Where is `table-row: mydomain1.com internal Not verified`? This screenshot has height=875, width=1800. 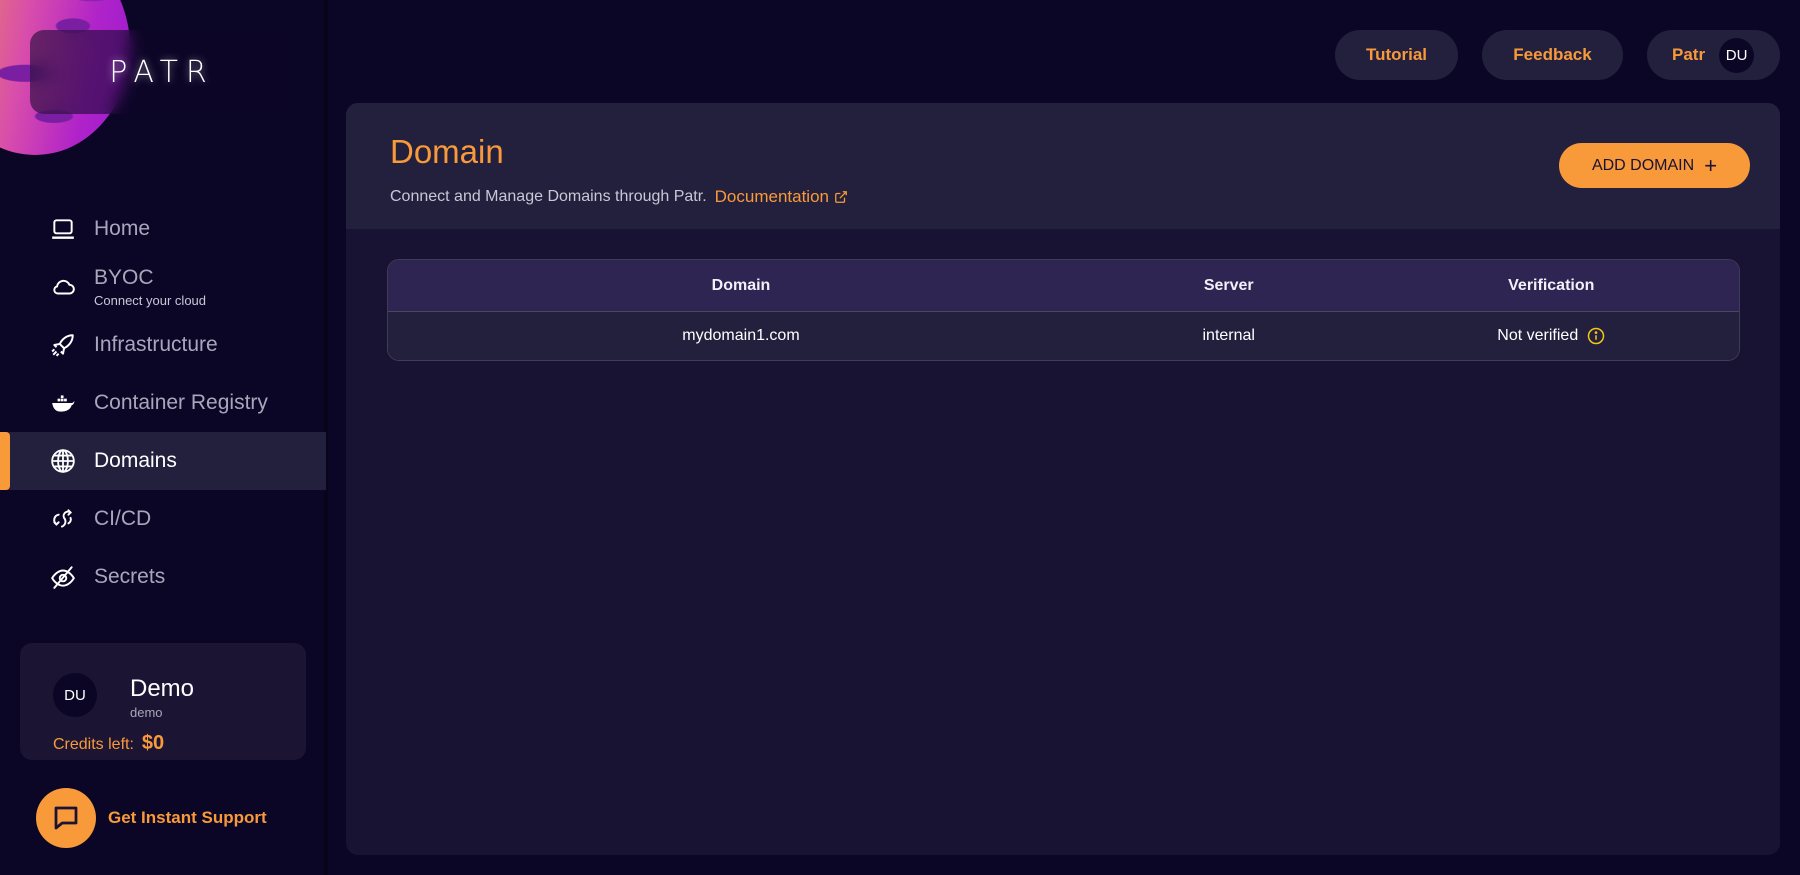
table-row: mydomain1.com internal Not verified is located at coordinates (1063, 336).